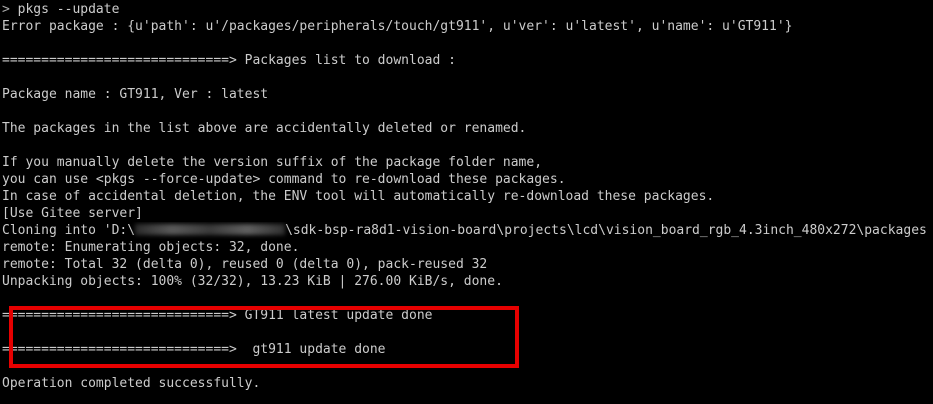 The image size is (933, 404). I want to click on command-text: pkgs --update, so click(64, 9).